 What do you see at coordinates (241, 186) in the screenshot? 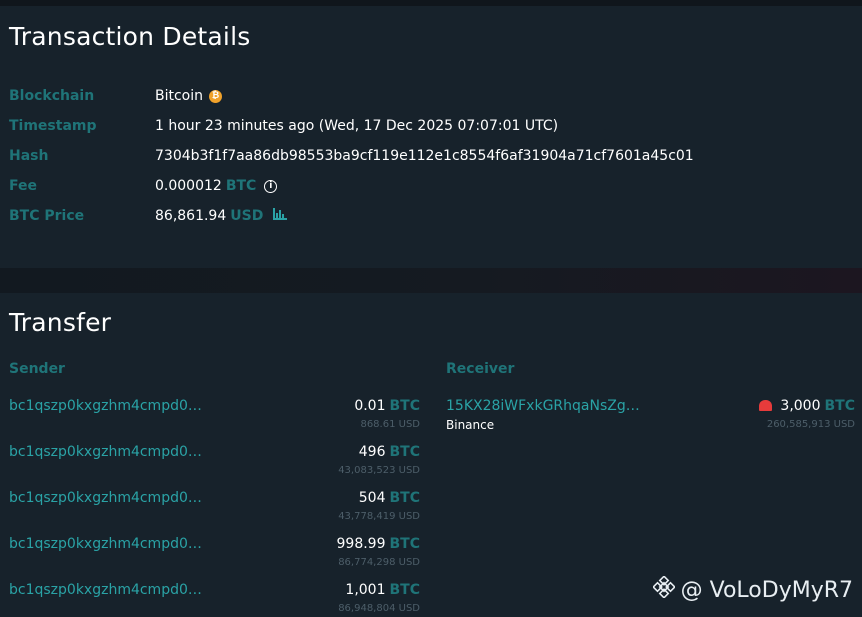
I see `fee-unit: BTC` at bounding box center [241, 186].